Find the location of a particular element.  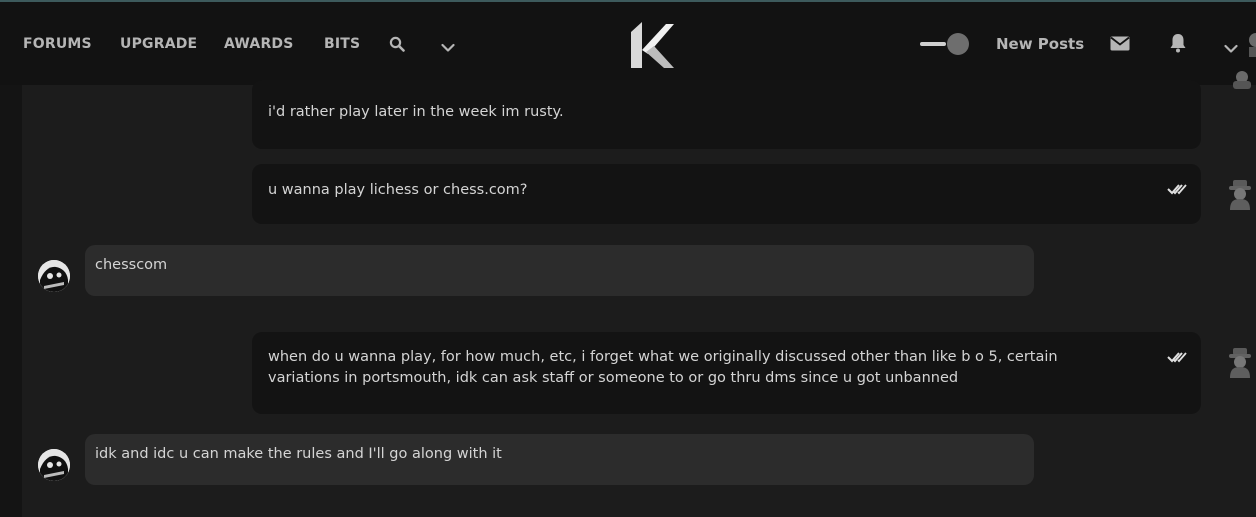

nav-forums: FORUMS is located at coordinates (57, 44).